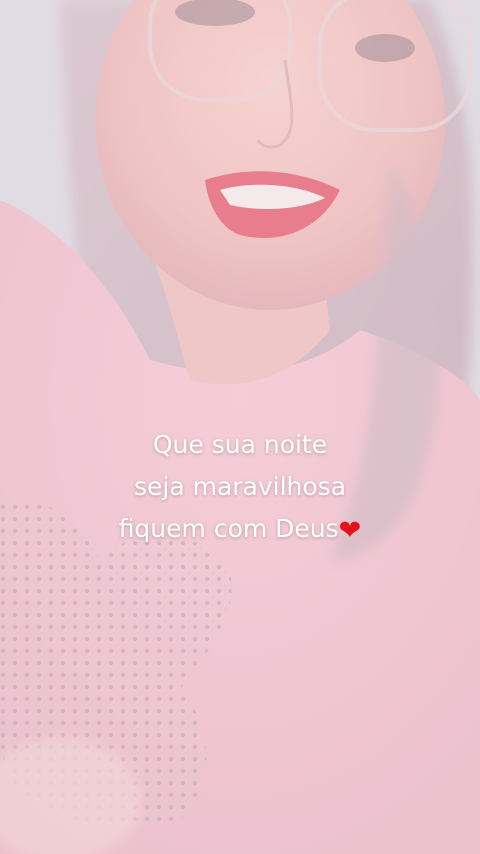 The image size is (480, 854). I want to click on caption-line-1: Que sua noite, so click(240, 444).